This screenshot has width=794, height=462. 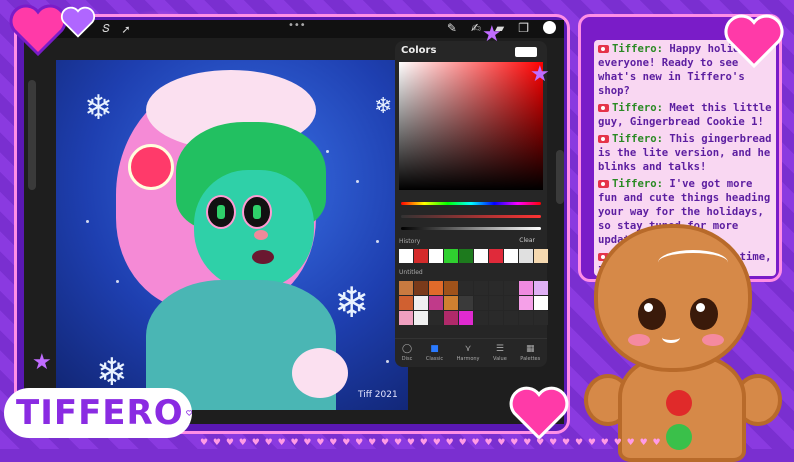 I want to click on opacity-slider, so click(x=560, y=177).